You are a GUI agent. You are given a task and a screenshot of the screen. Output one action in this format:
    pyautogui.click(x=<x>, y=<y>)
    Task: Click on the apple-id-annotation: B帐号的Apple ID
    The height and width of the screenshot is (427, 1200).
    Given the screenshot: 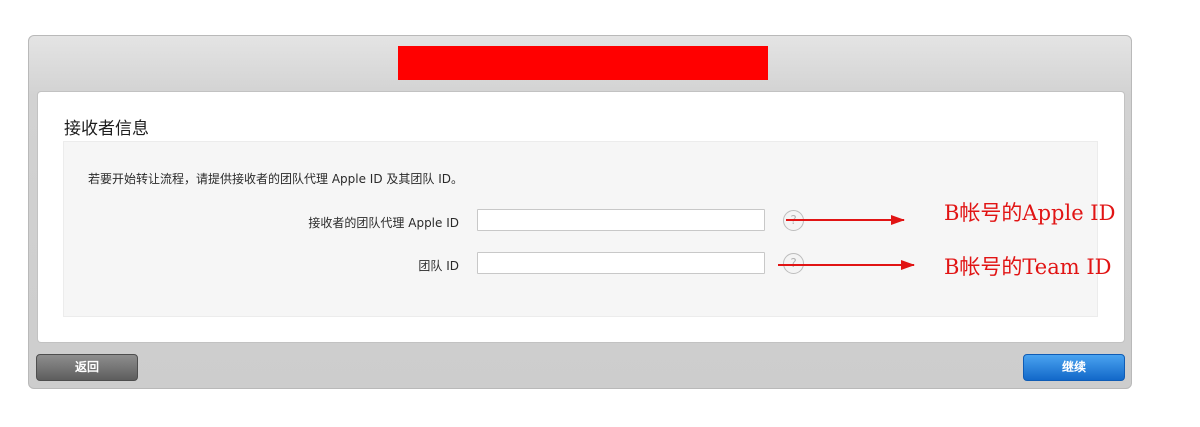 What is the action you would take?
    pyautogui.click(x=1030, y=213)
    